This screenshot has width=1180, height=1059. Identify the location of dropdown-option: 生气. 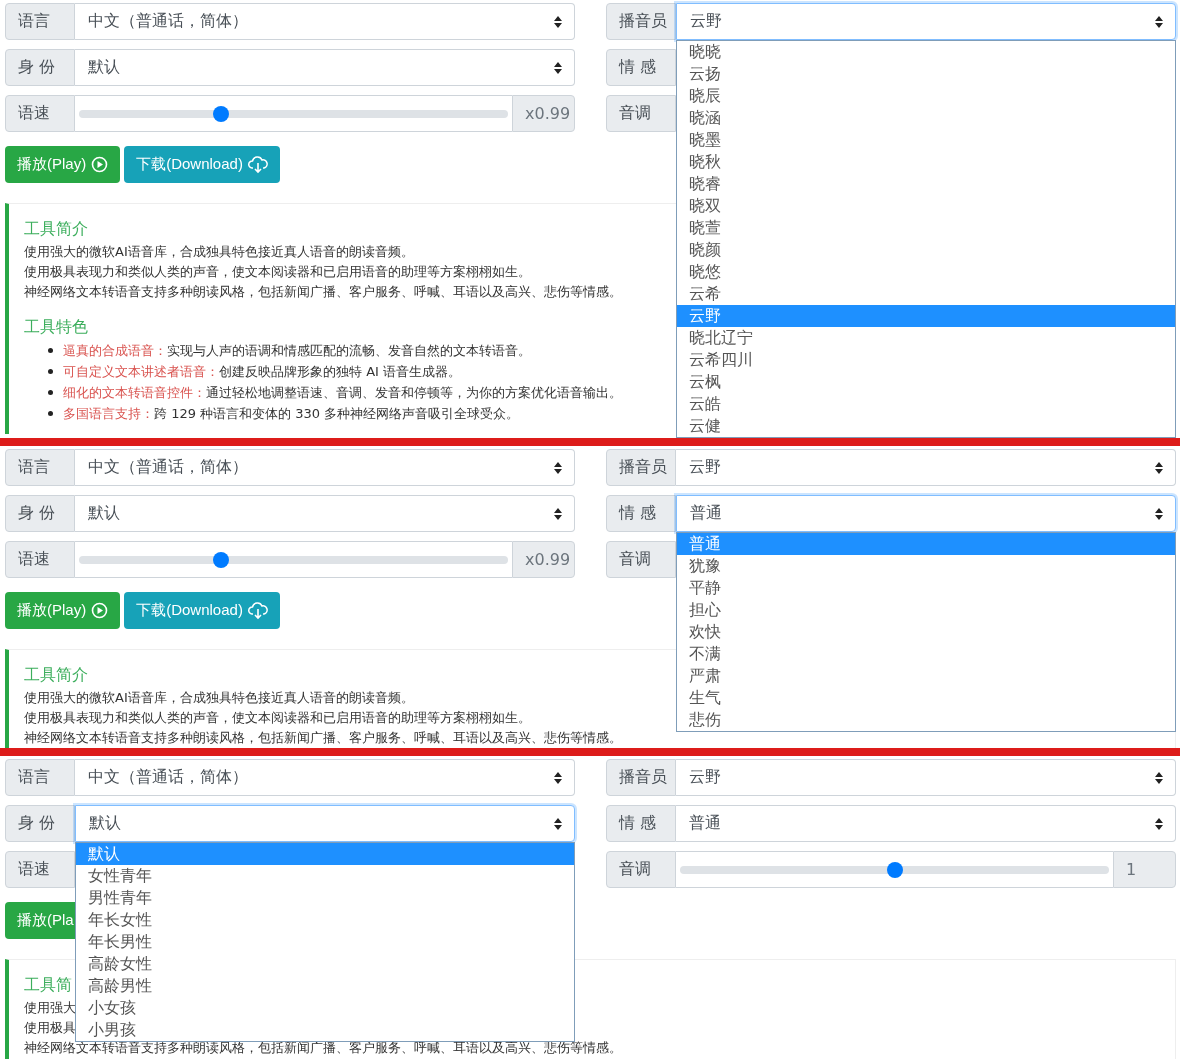
(926, 698).